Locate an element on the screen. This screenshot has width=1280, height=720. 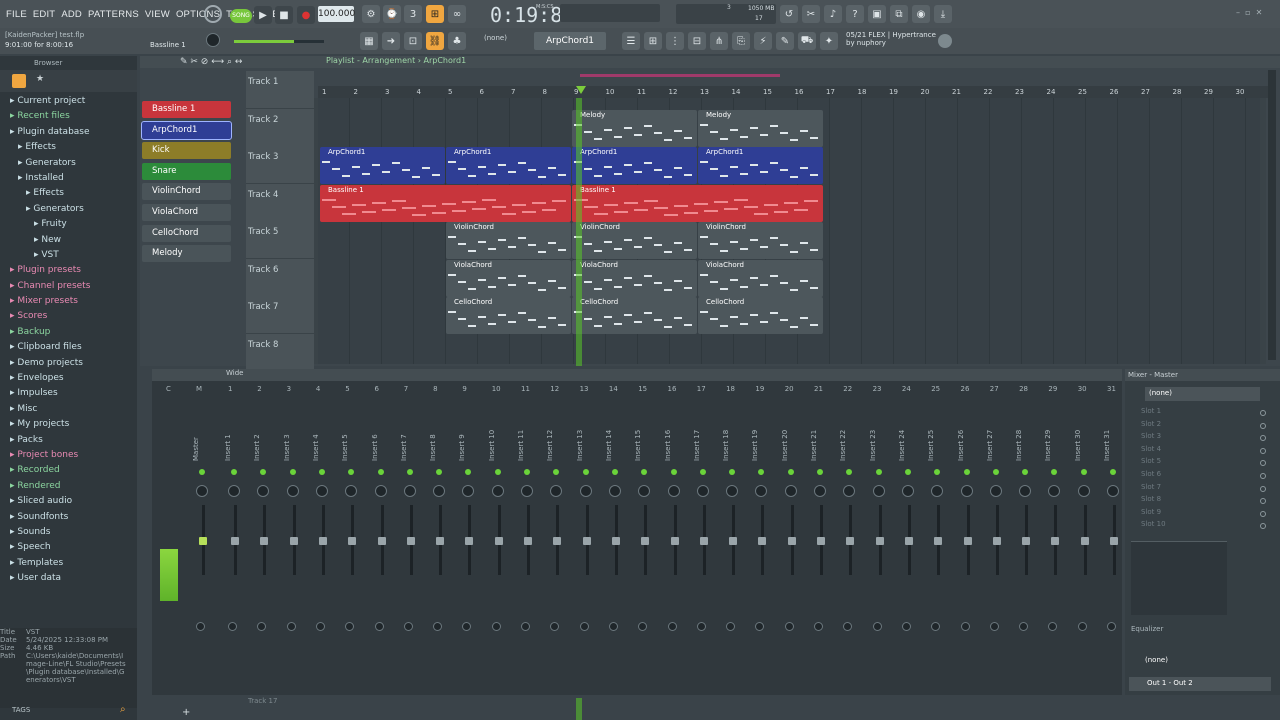
save-icon: ▣ is located at coordinates (877, 14).